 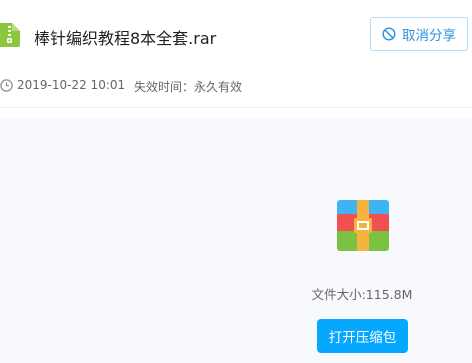 I want to click on share-date: 2019-10-22 10:01, so click(x=71, y=85).